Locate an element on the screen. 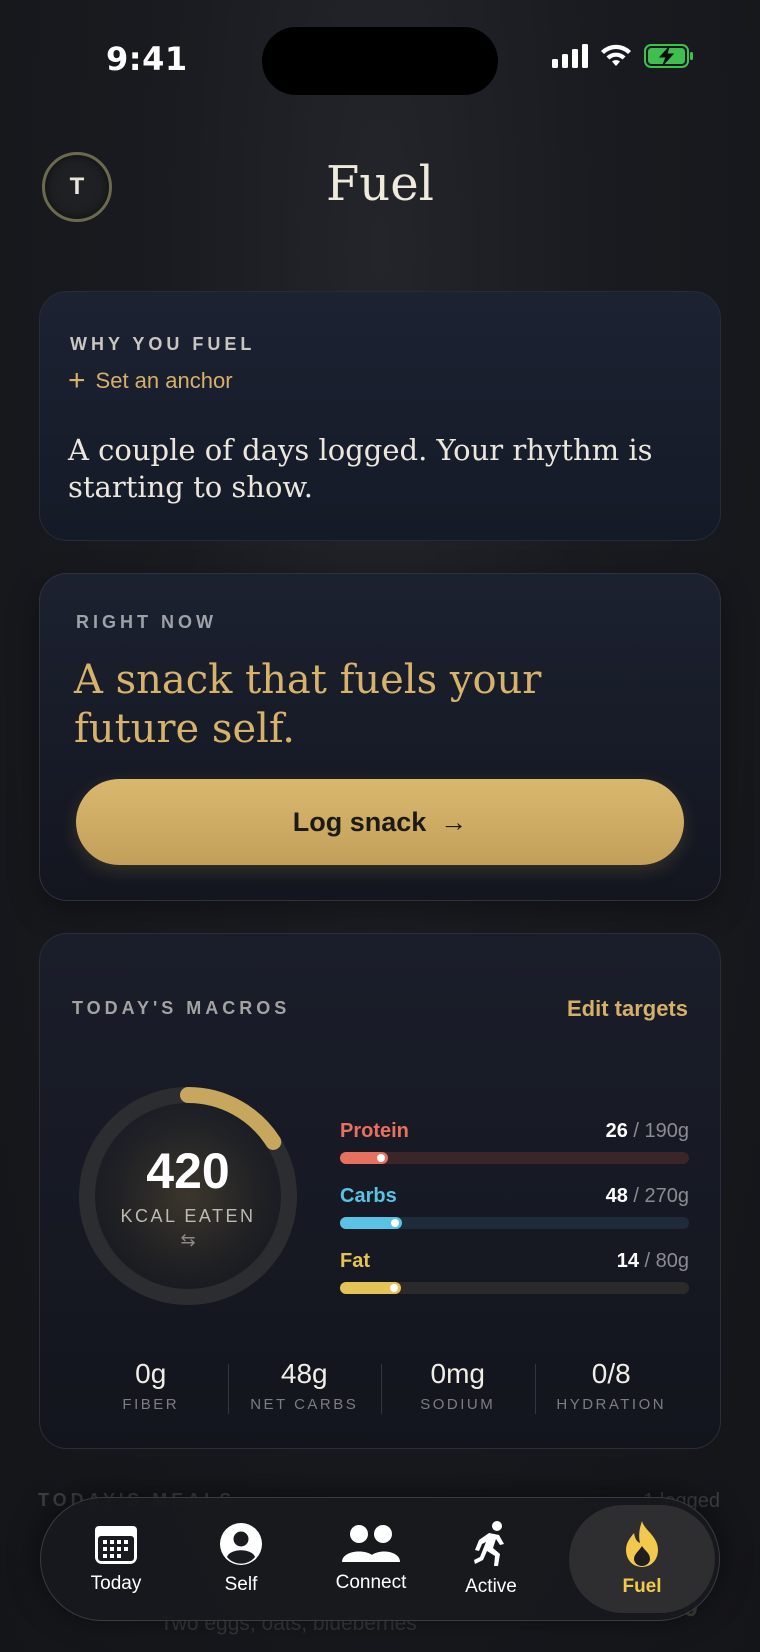 The image size is (760, 1652). stat-hydration: 0/8 HYDRATION is located at coordinates (611, 1389).